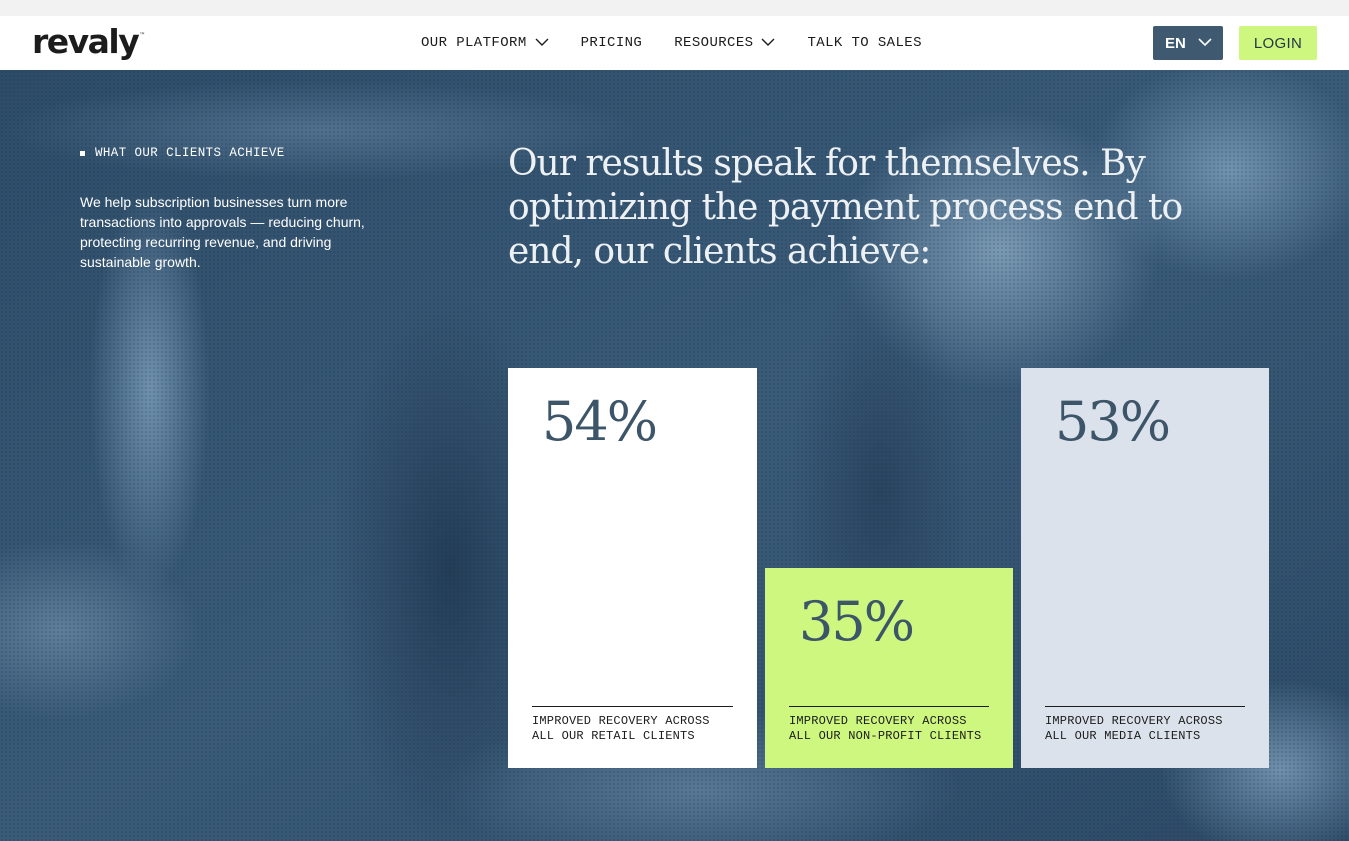 The width and height of the screenshot is (1349, 841). What do you see at coordinates (86, 41) in the screenshot?
I see `logo-text: revaly` at bounding box center [86, 41].